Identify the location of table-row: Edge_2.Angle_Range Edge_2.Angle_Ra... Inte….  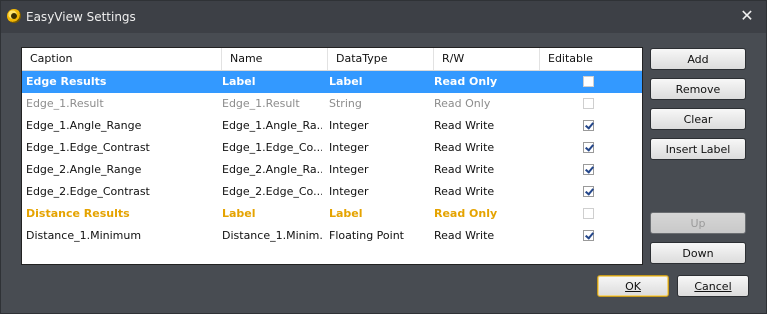
(332, 170).